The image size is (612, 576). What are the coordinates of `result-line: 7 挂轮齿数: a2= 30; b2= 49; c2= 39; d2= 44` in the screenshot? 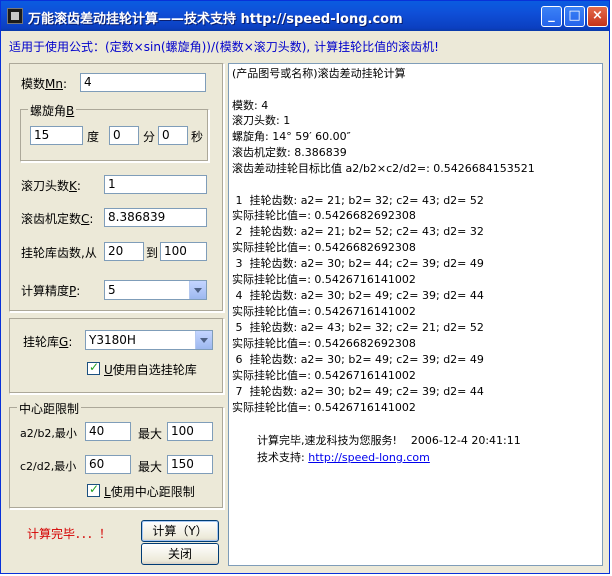 It's located at (358, 391).